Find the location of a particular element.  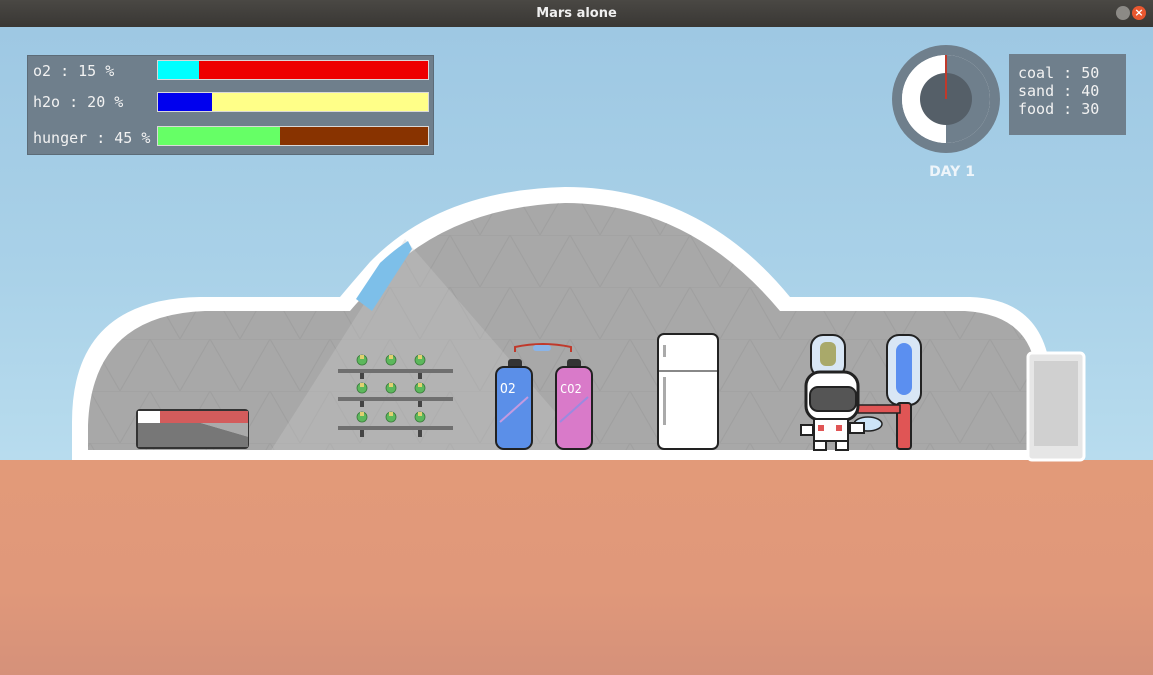

food-count: food : 30 is located at coordinates (1059, 109).